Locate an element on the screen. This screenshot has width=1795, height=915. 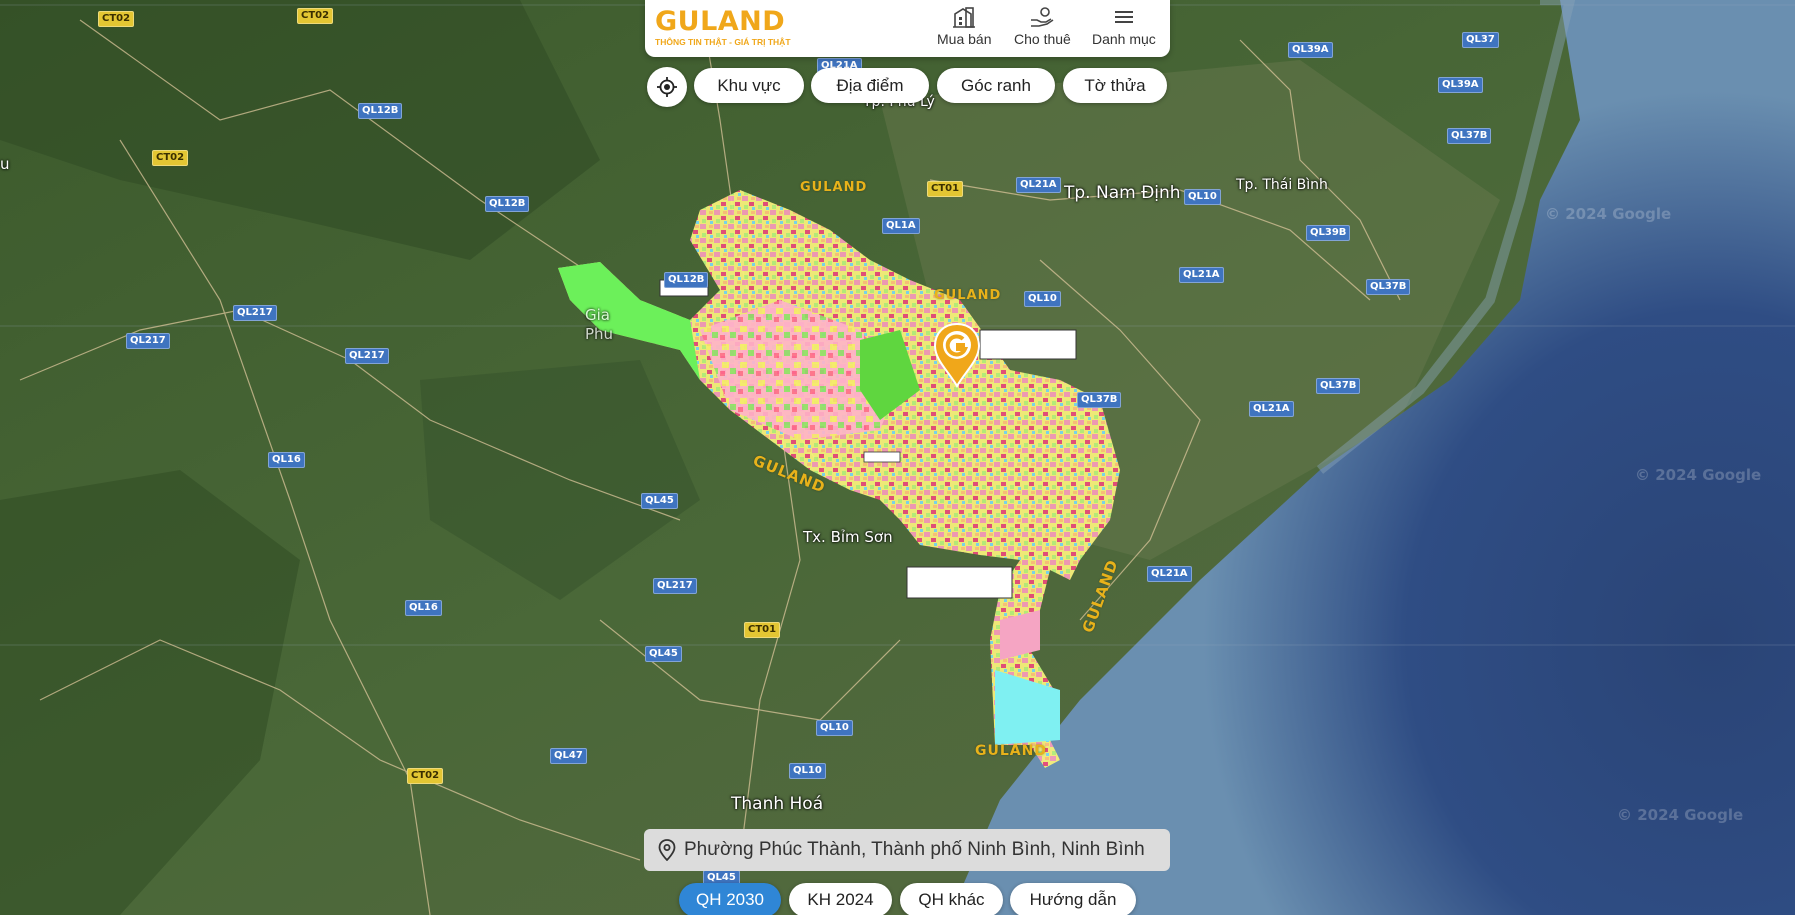
city-label-bim-son: Tx. Bỉm Sơn is located at coordinates (848, 537).